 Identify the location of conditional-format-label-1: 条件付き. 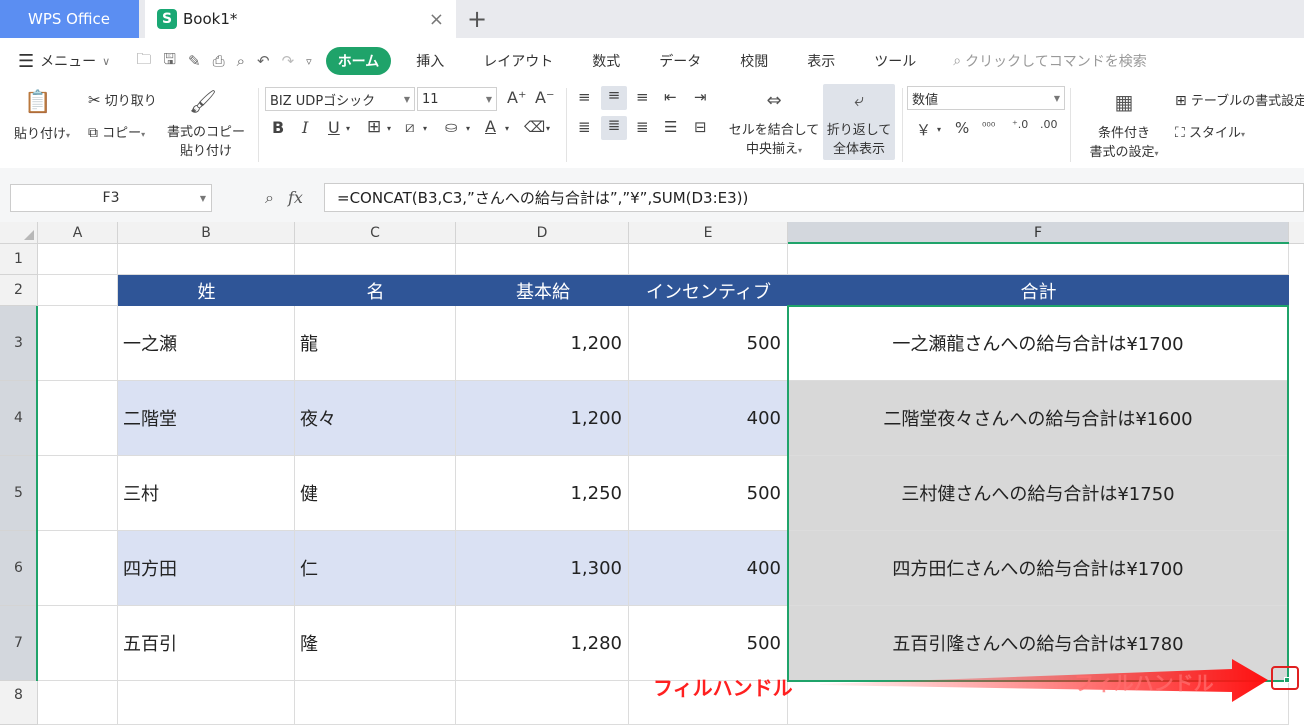
(1123, 133).